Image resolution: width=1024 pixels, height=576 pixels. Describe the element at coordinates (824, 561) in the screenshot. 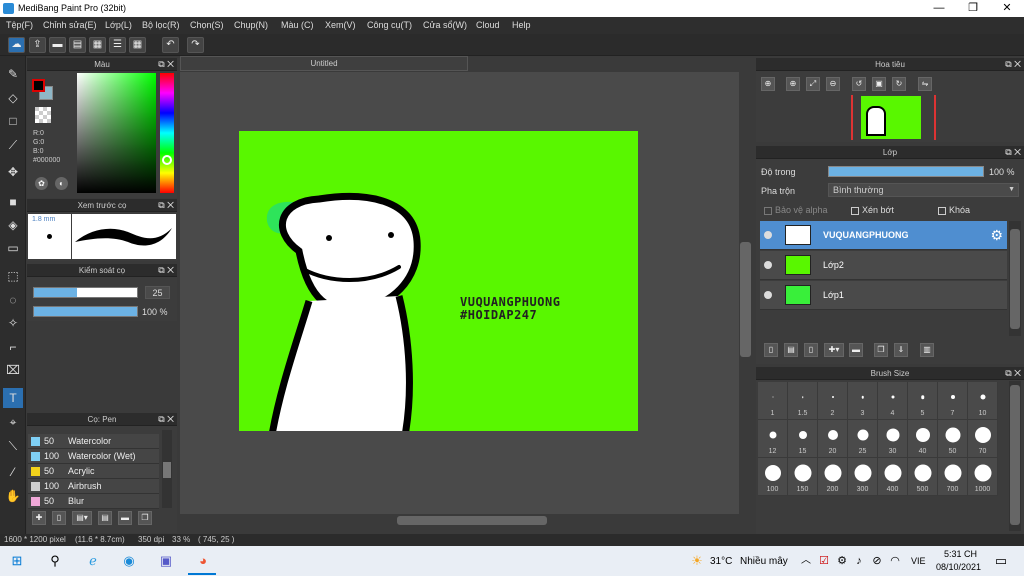

I see `antivirus-icon: ☑` at that location.